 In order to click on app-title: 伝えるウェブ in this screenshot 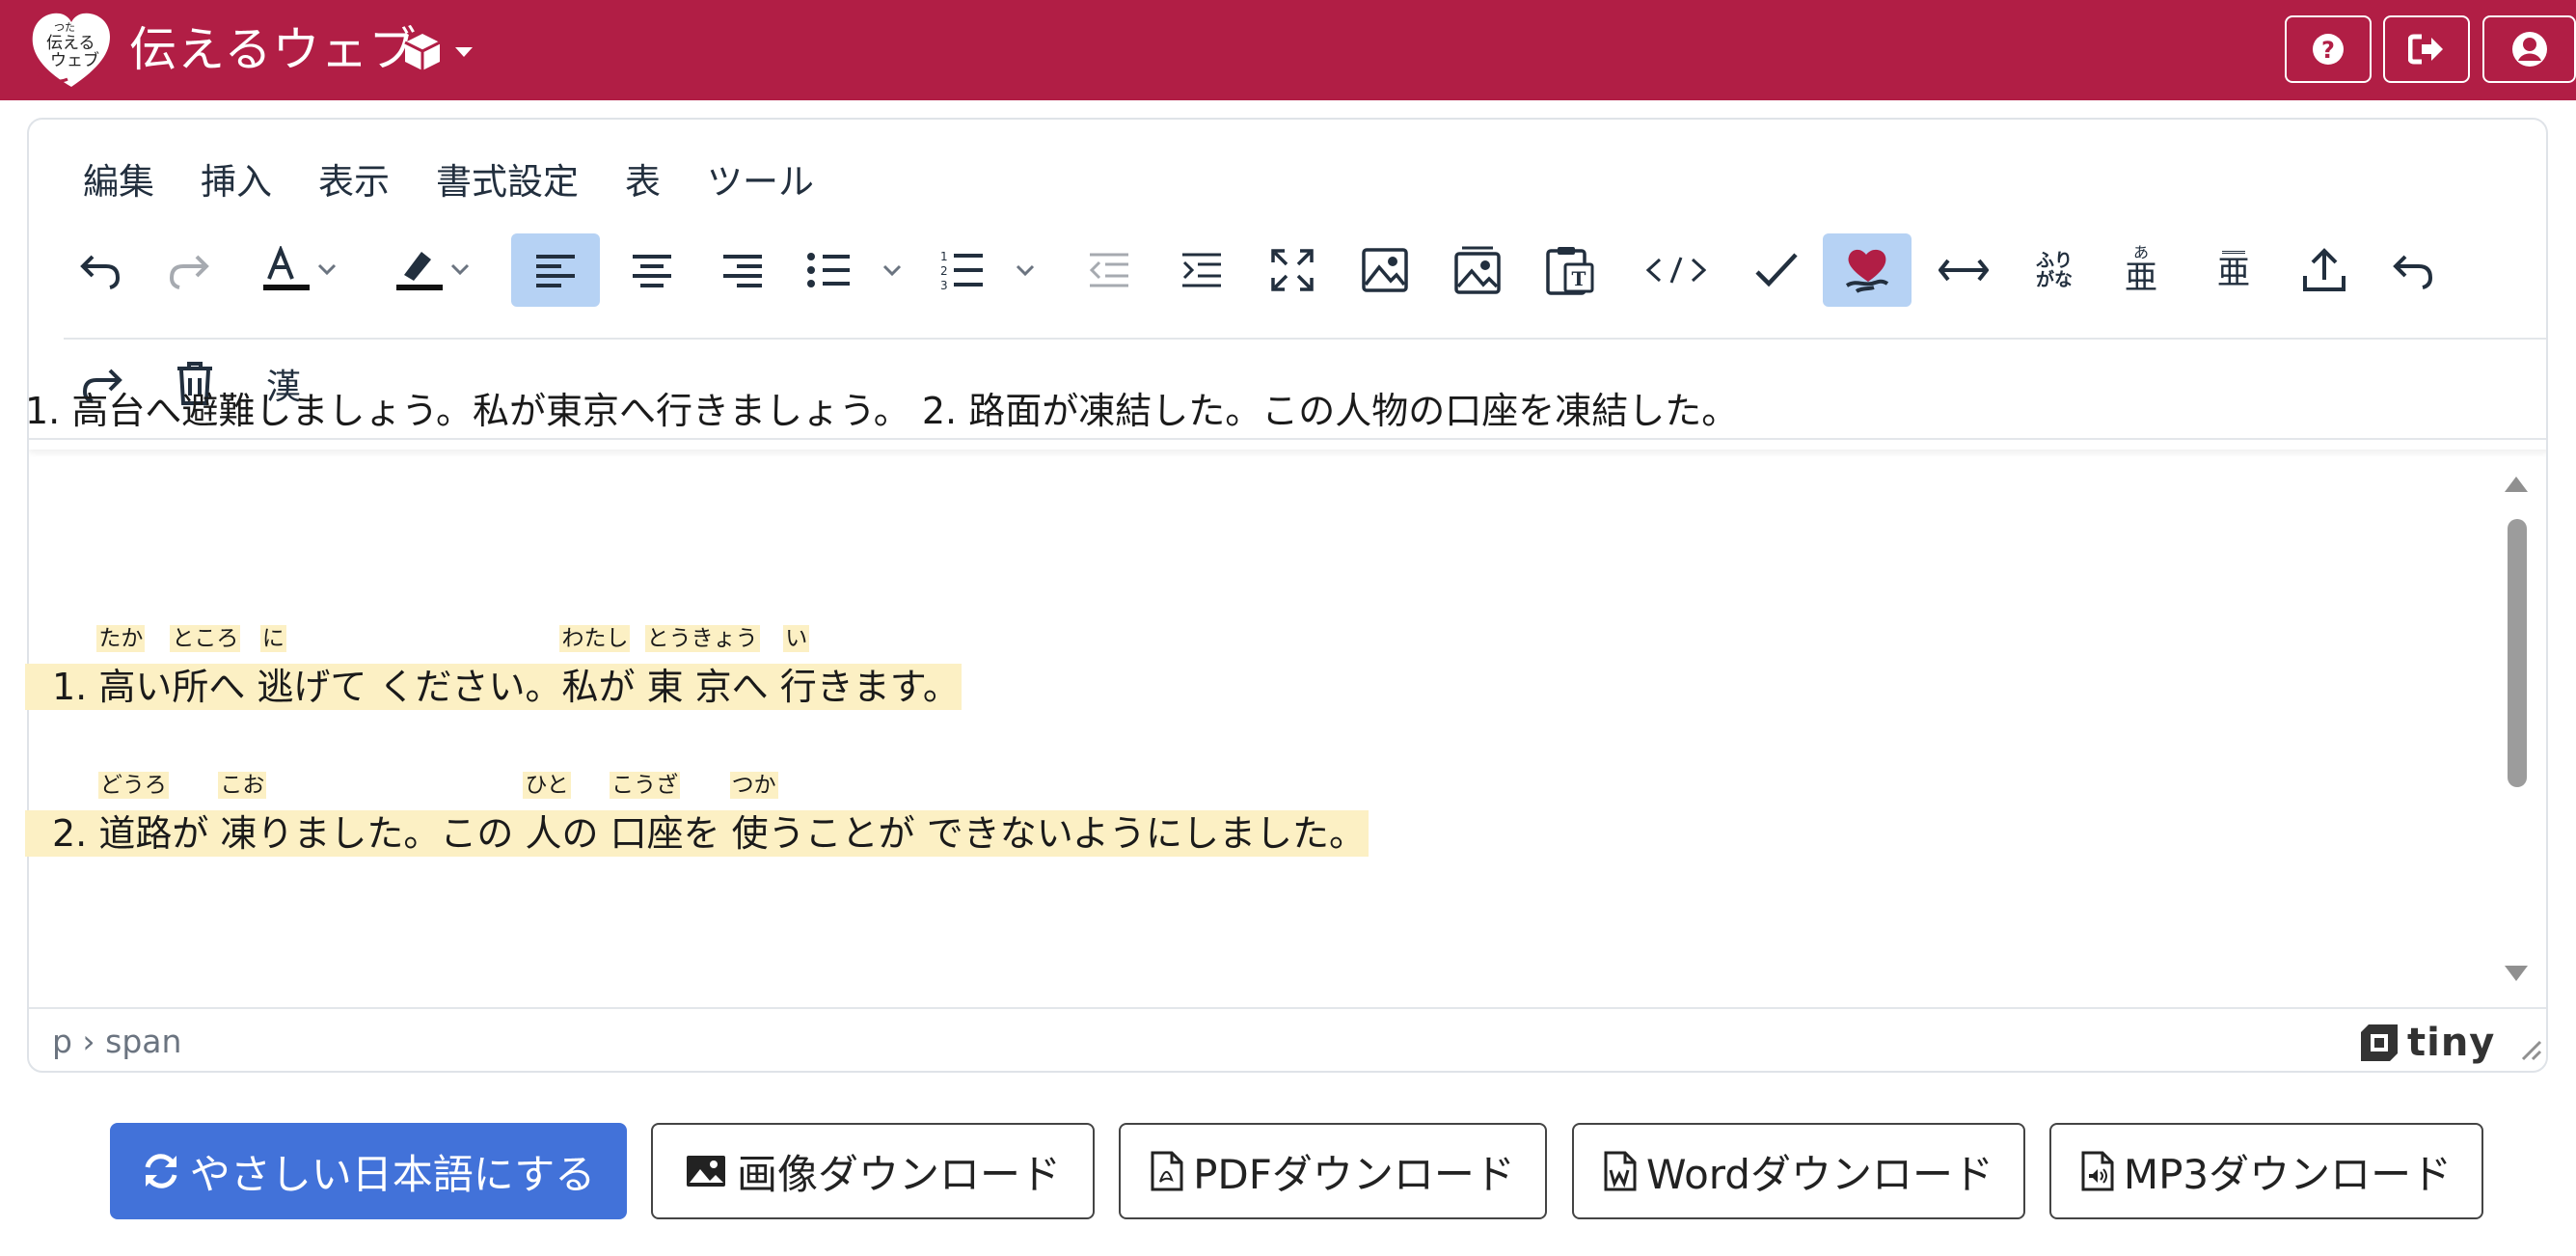, I will do `click(273, 49)`.